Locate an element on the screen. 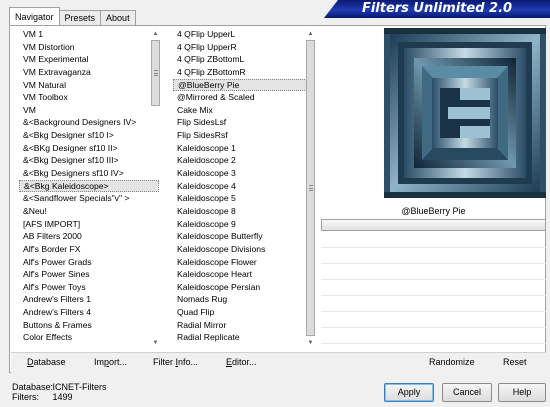 The height and width of the screenshot is (407, 550). list-item-selected: @BlueBerry Pie is located at coordinates (243, 85).